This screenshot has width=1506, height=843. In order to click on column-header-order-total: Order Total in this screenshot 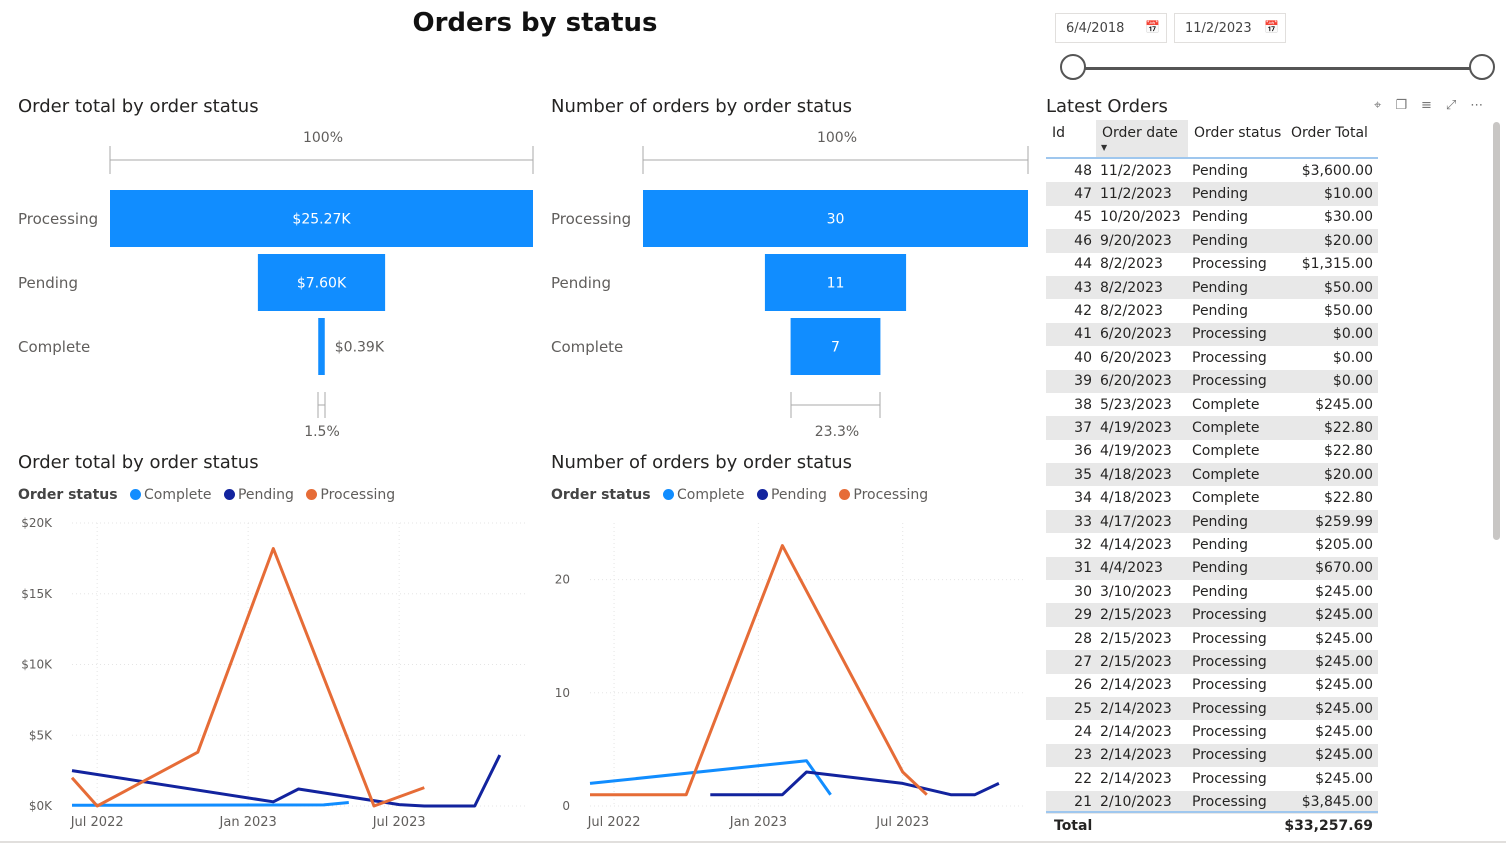, I will do `click(1331, 139)`.